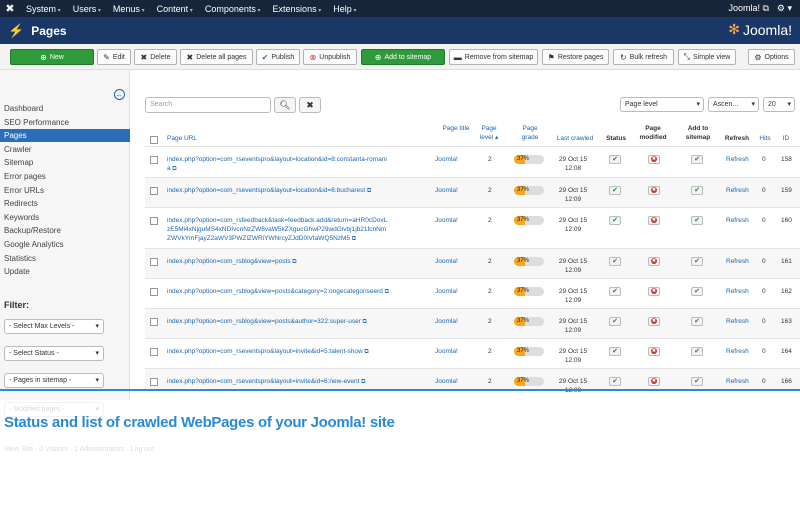 The image size is (800, 530). Describe the element at coordinates (65, 271) in the screenshot. I see `sidebar-item-update: Update` at that location.